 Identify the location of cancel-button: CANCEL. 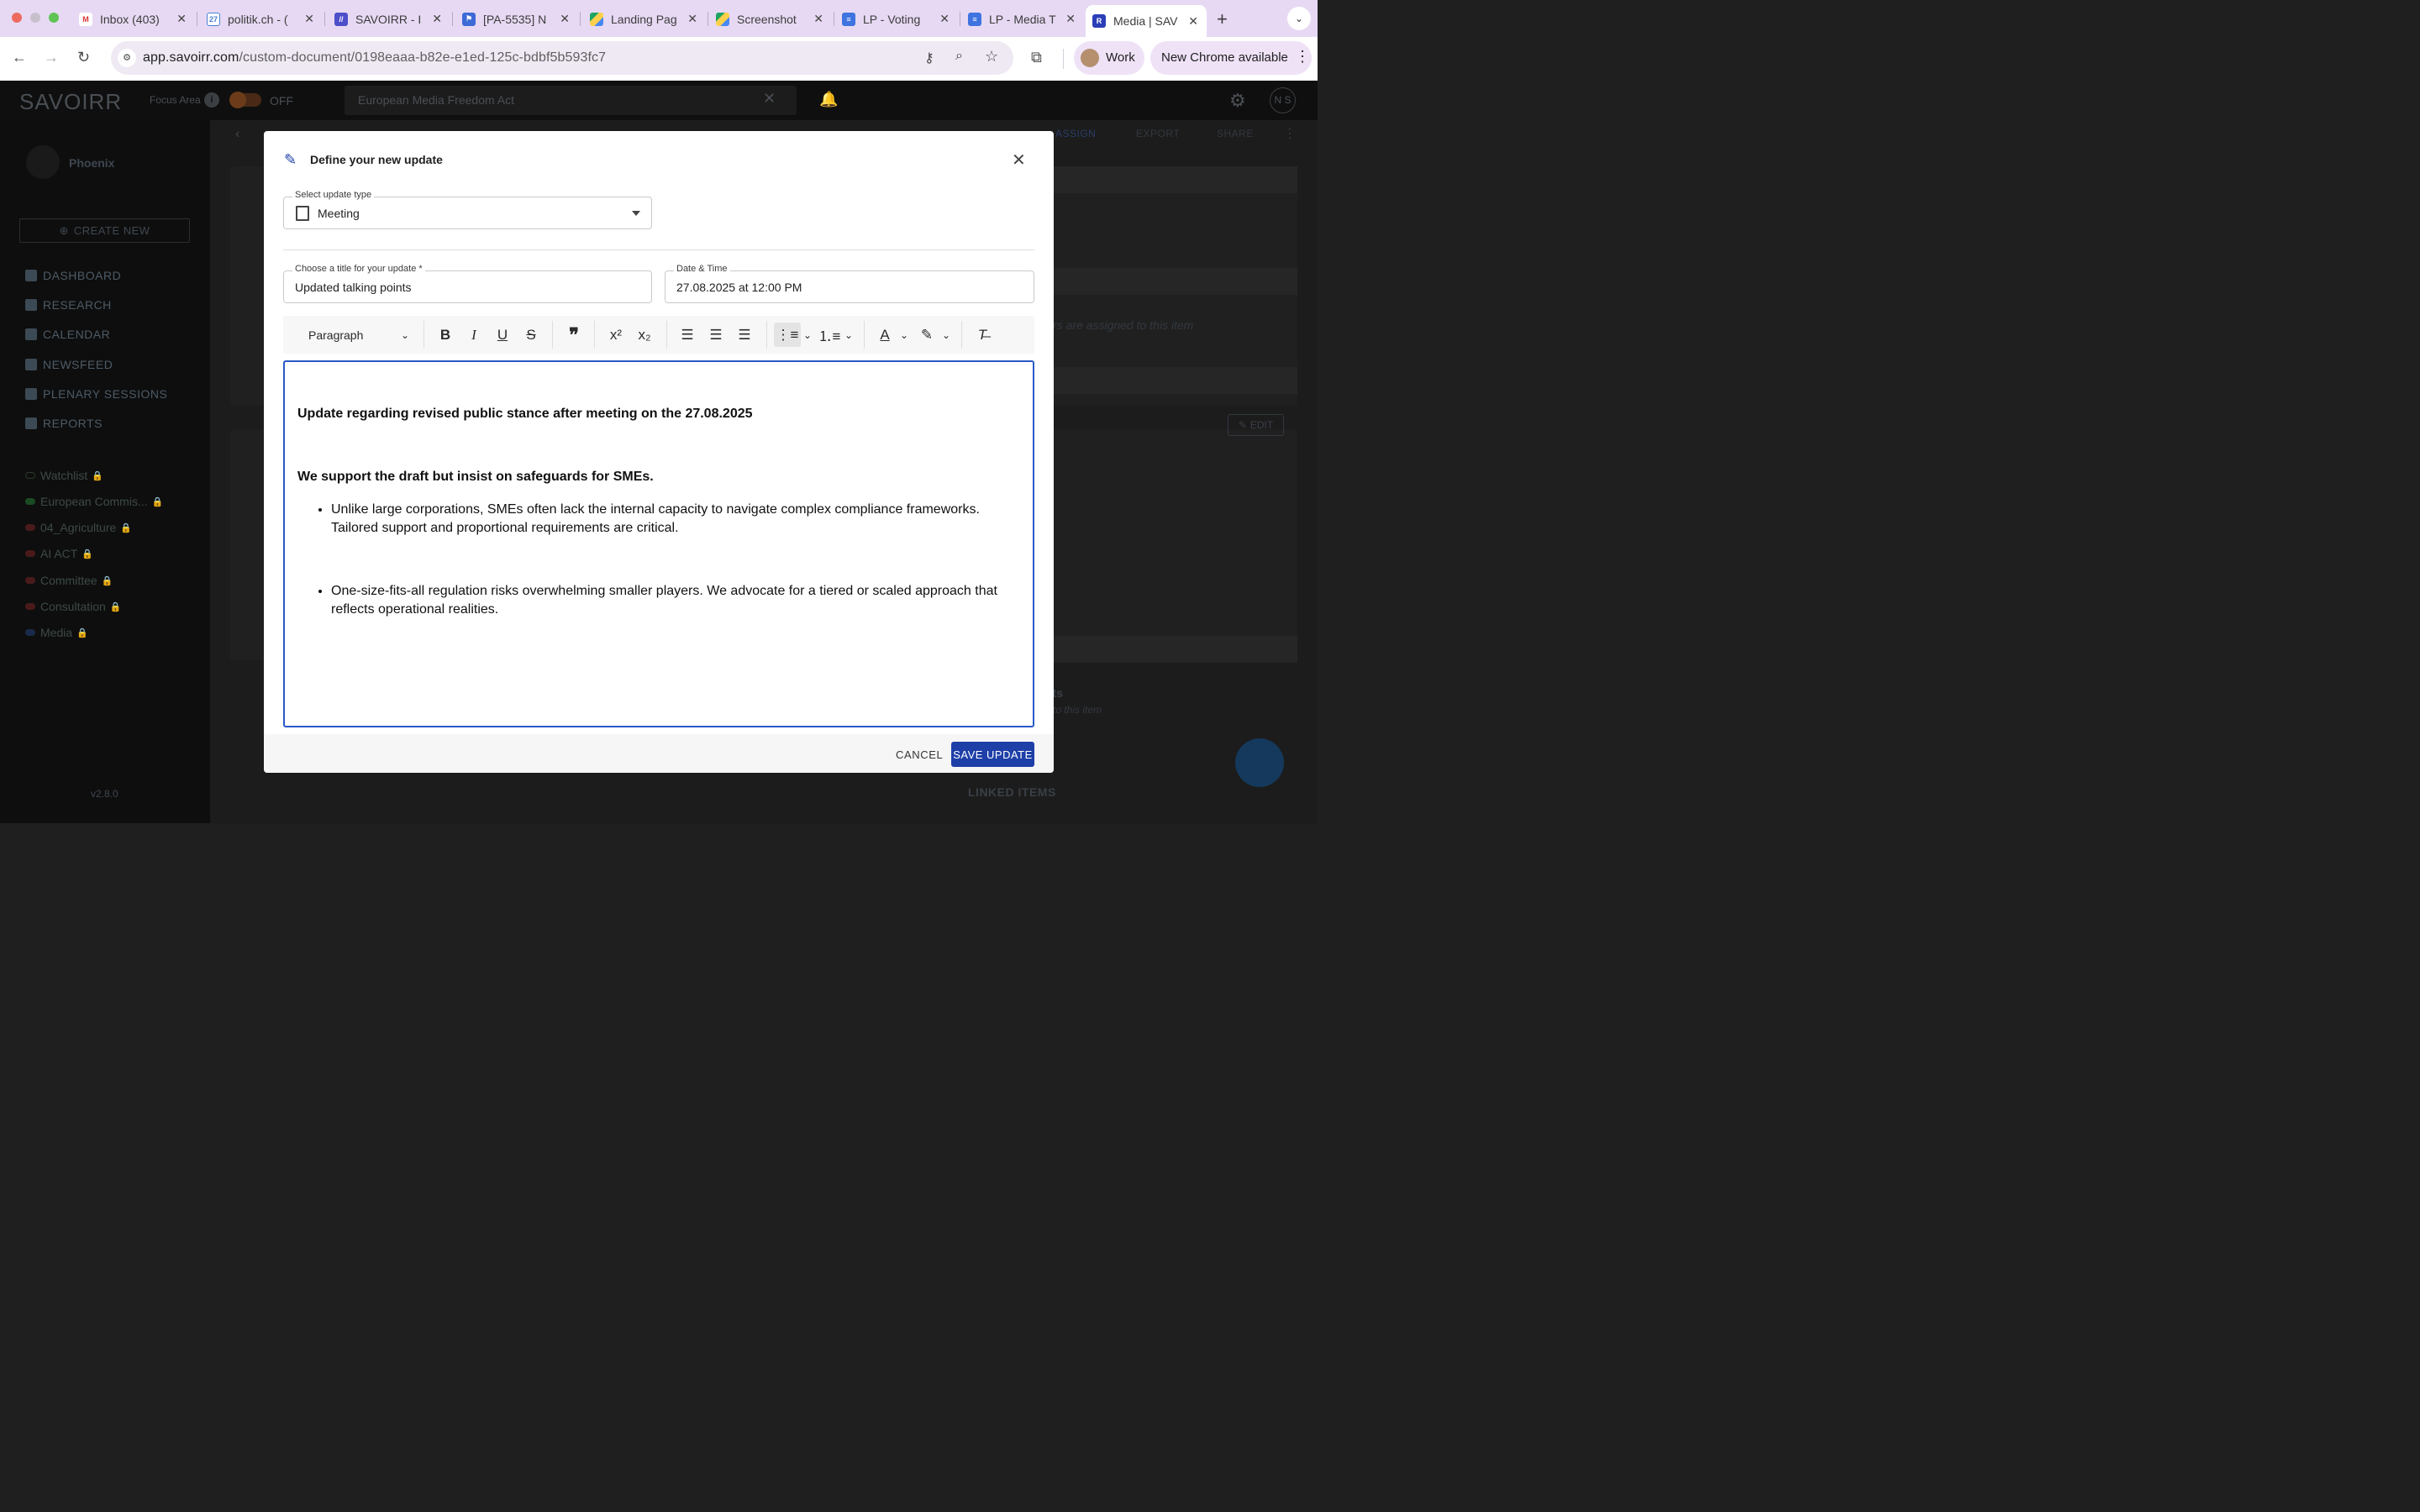
(920, 754).